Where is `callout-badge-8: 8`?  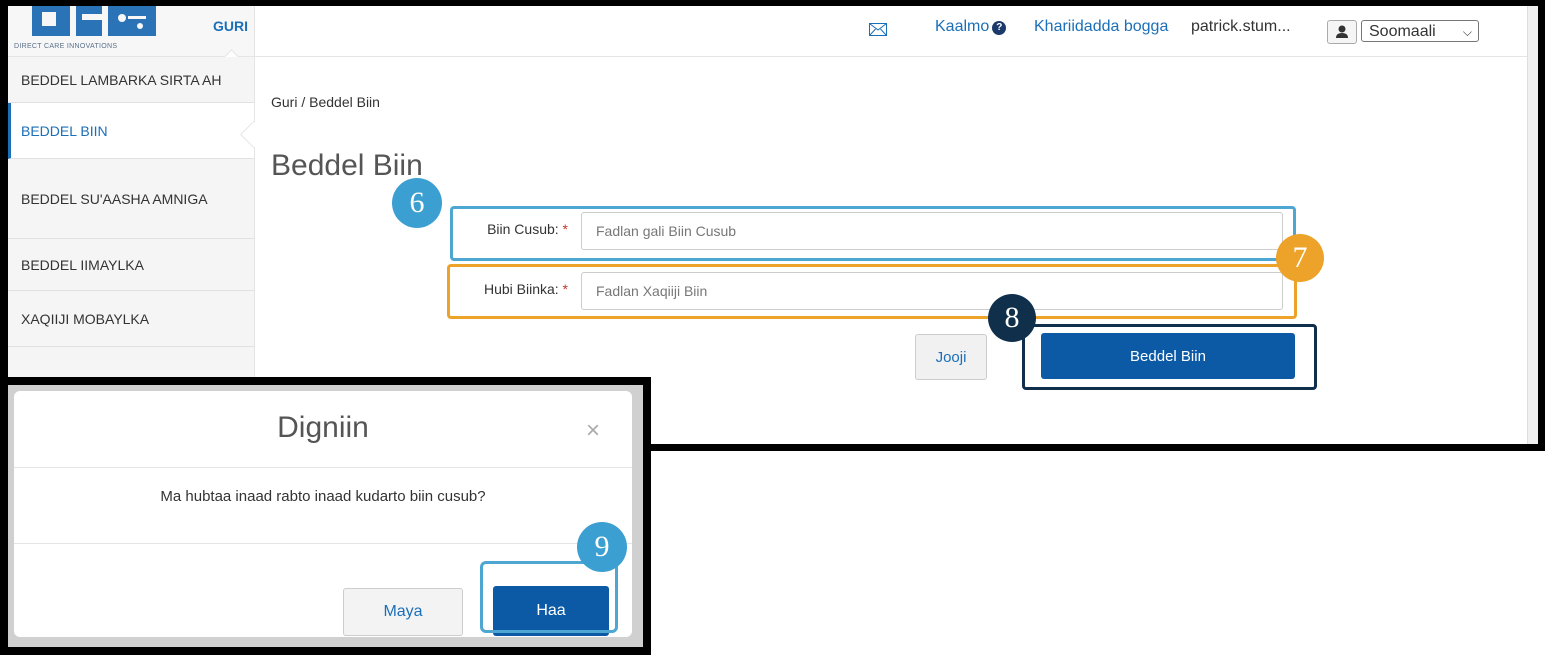
callout-badge-8: 8 is located at coordinates (1012, 318).